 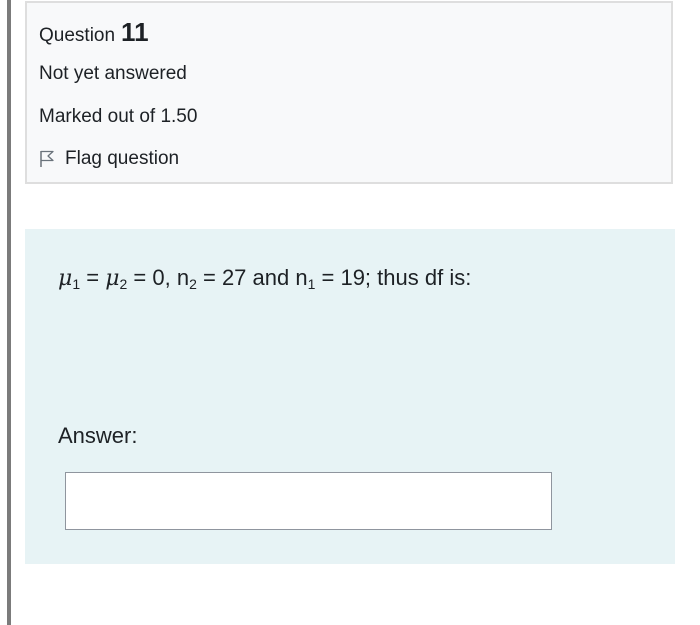 What do you see at coordinates (308, 501) in the screenshot?
I see `answer-input` at bounding box center [308, 501].